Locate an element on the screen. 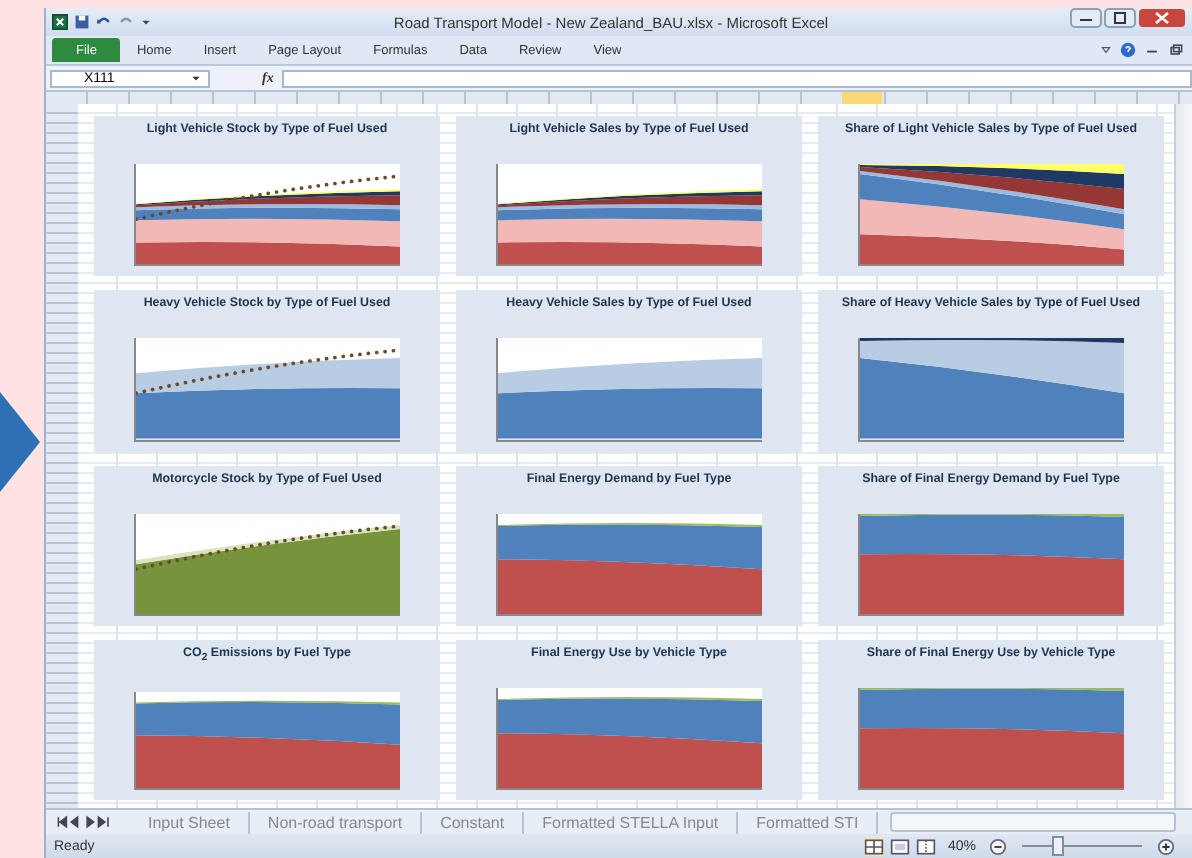 The image size is (1192, 858). zoom-slider-thumb is located at coordinates (1058, 846).